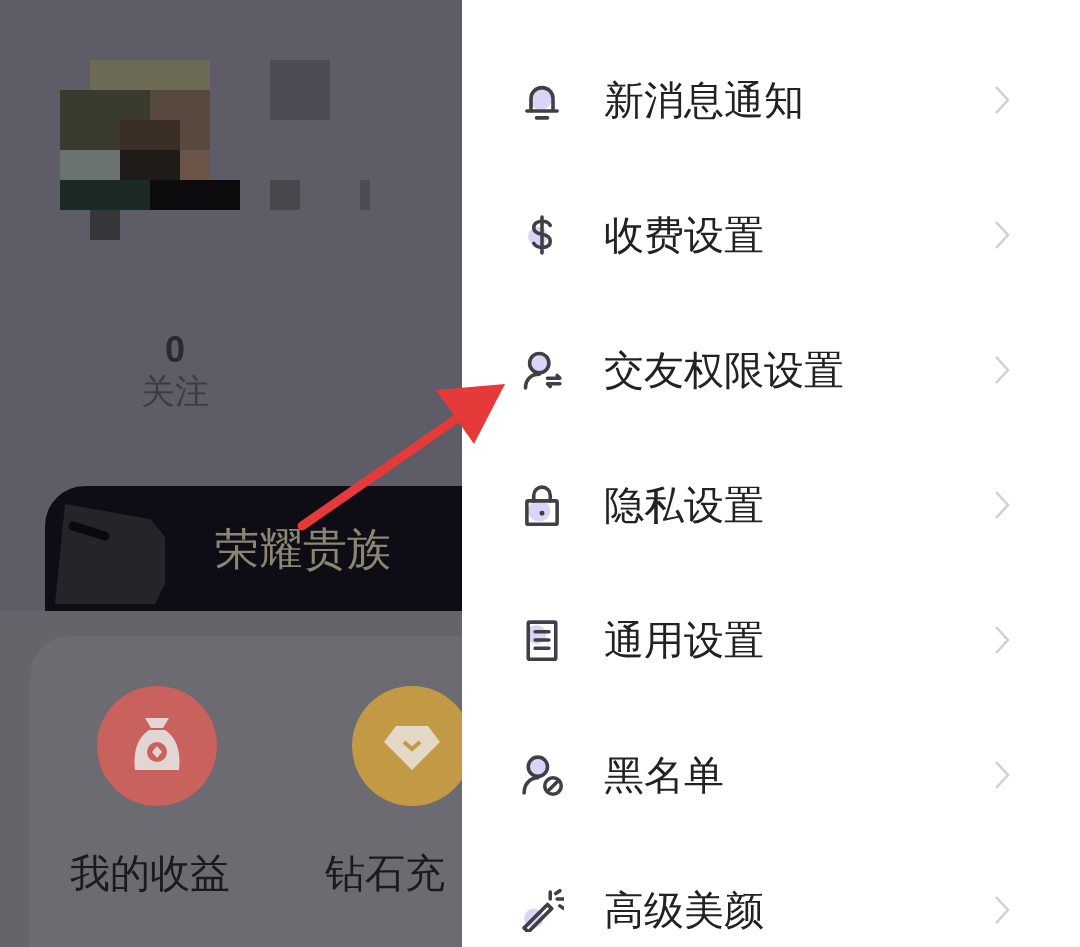 The width and height of the screenshot is (1080, 947). What do you see at coordinates (542, 909) in the screenshot?
I see `magic-wand-icon` at bounding box center [542, 909].